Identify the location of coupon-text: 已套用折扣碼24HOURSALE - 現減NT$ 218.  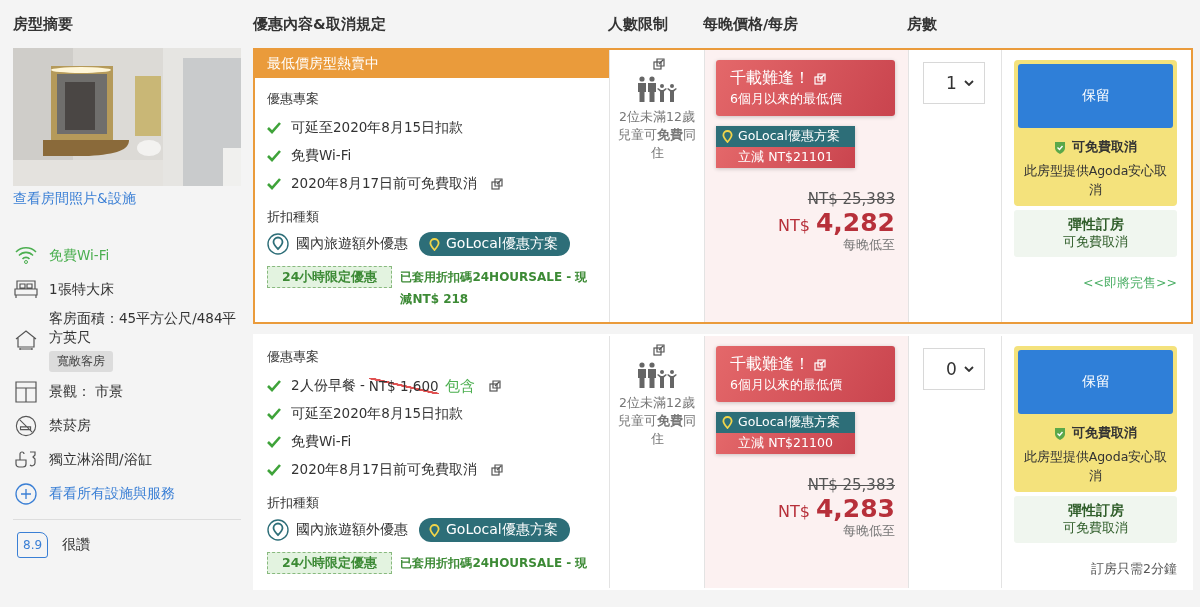
(494, 288).